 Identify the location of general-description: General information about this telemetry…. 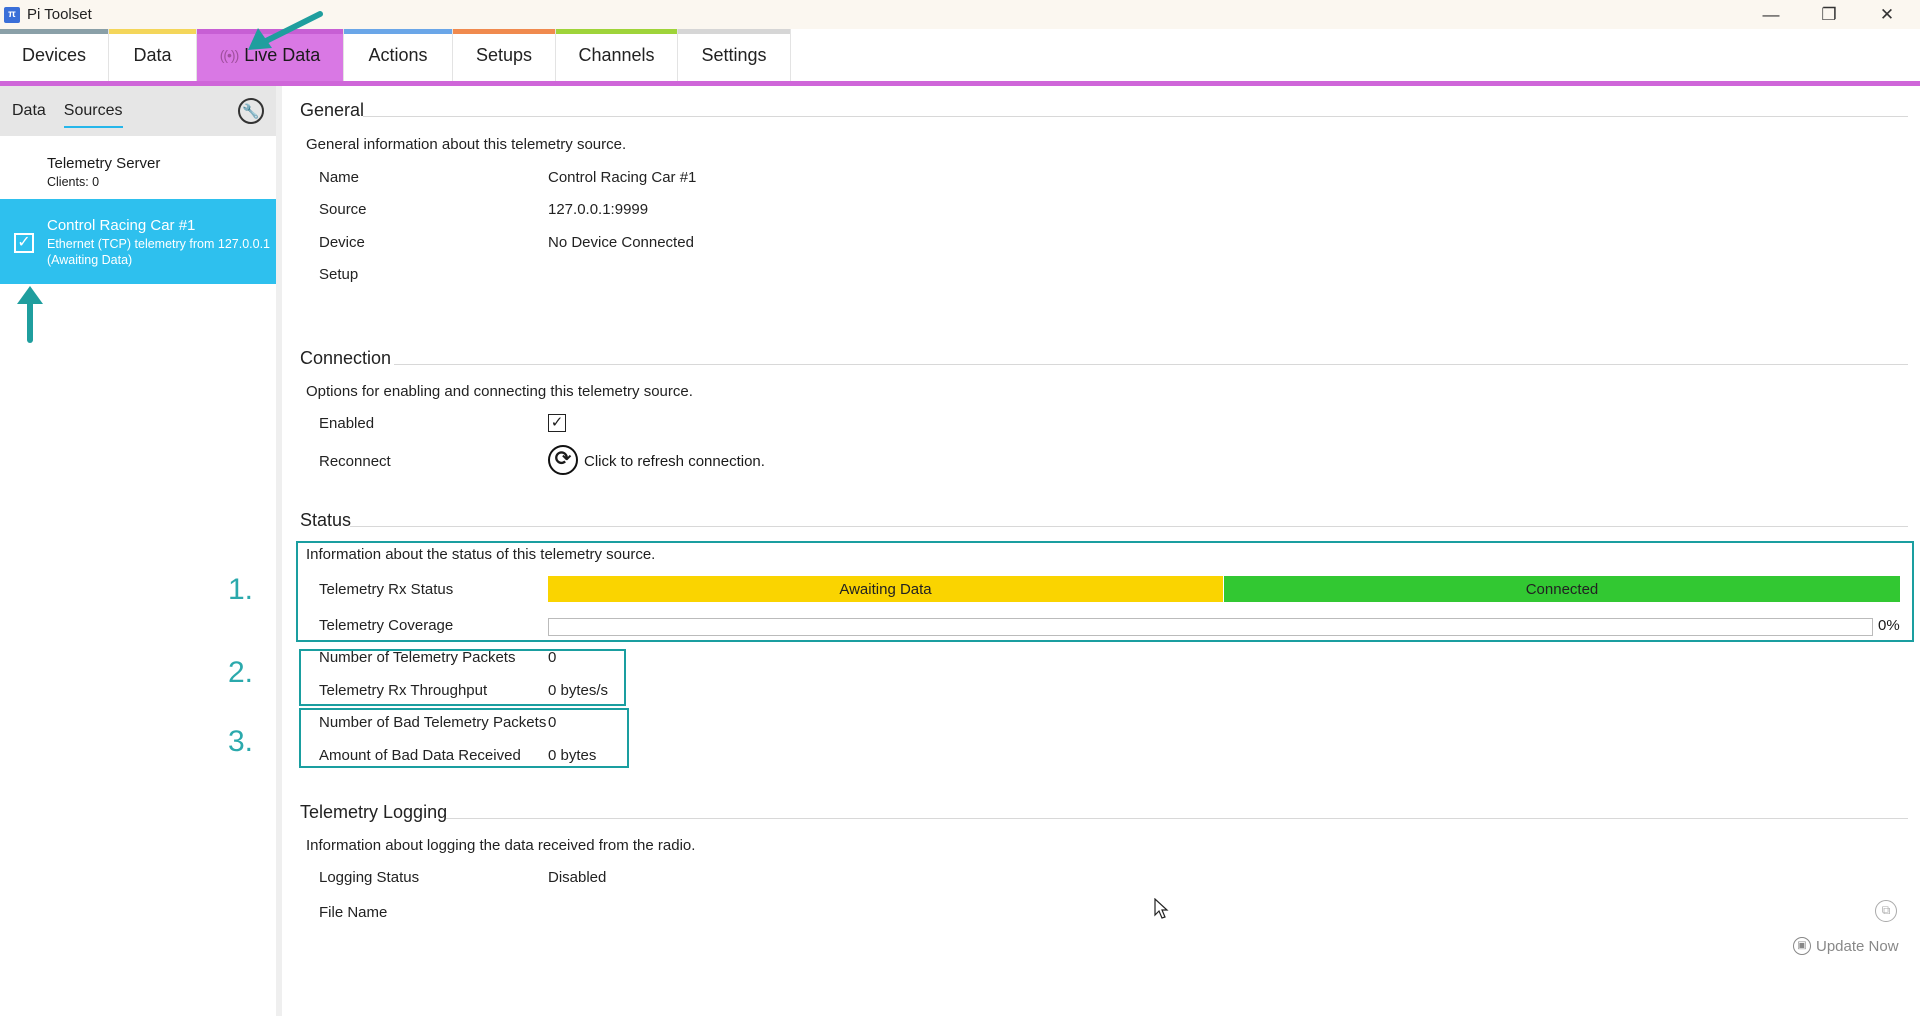
(466, 144).